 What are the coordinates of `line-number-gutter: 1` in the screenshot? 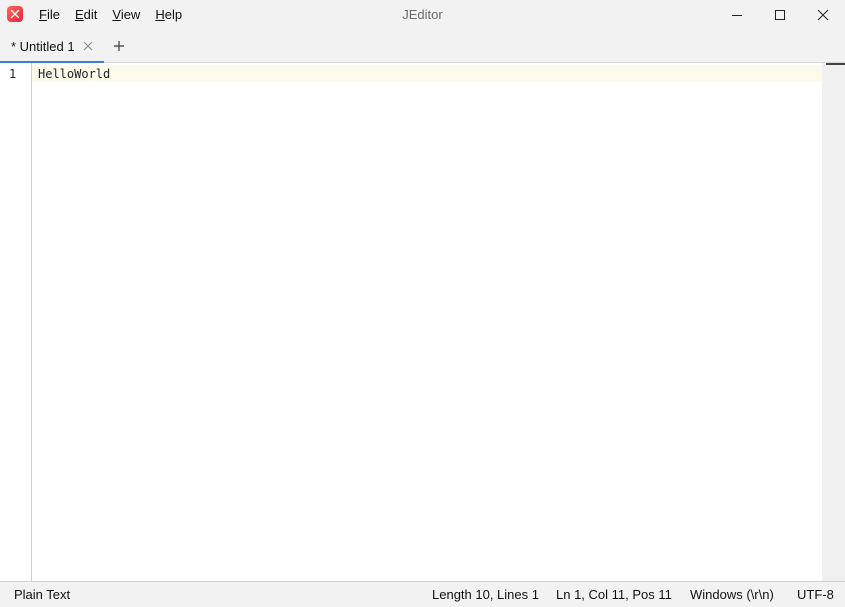 It's located at (16, 322).